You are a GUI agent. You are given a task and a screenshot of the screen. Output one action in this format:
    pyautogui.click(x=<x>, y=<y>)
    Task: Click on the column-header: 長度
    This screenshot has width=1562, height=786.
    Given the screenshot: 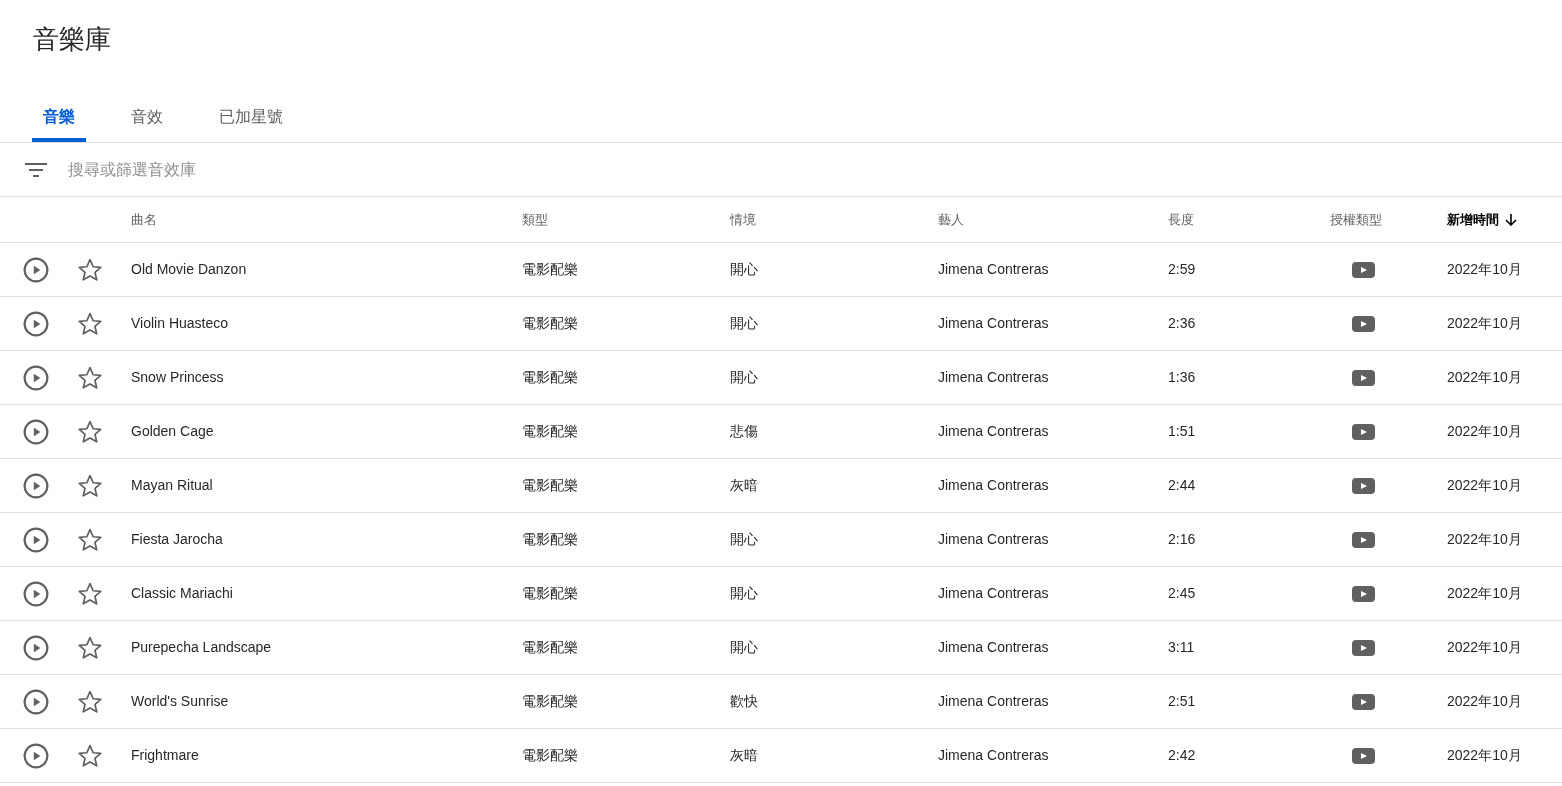 What is the action you would take?
    pyautogui.click(x=1181, y=219)
    